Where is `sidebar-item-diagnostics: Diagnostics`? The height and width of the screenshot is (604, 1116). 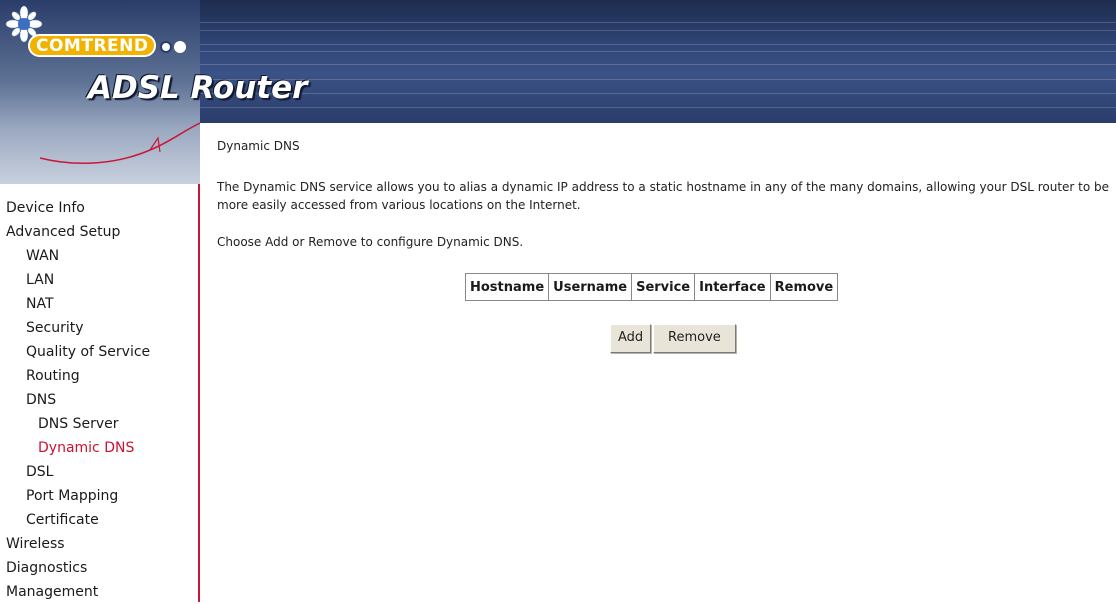 sidebar-item-diagnostics: Diagnostics is located at coordinates (99, 568).